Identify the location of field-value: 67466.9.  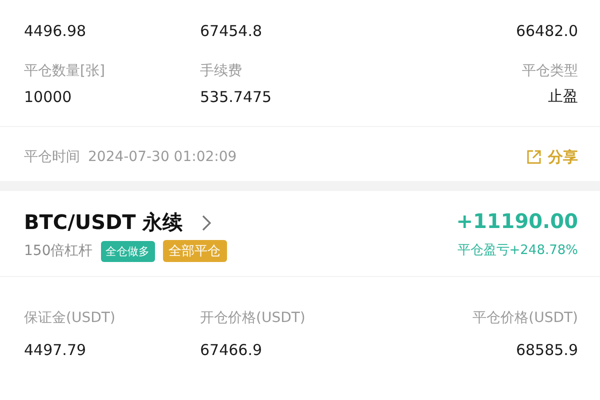
(231, 349).